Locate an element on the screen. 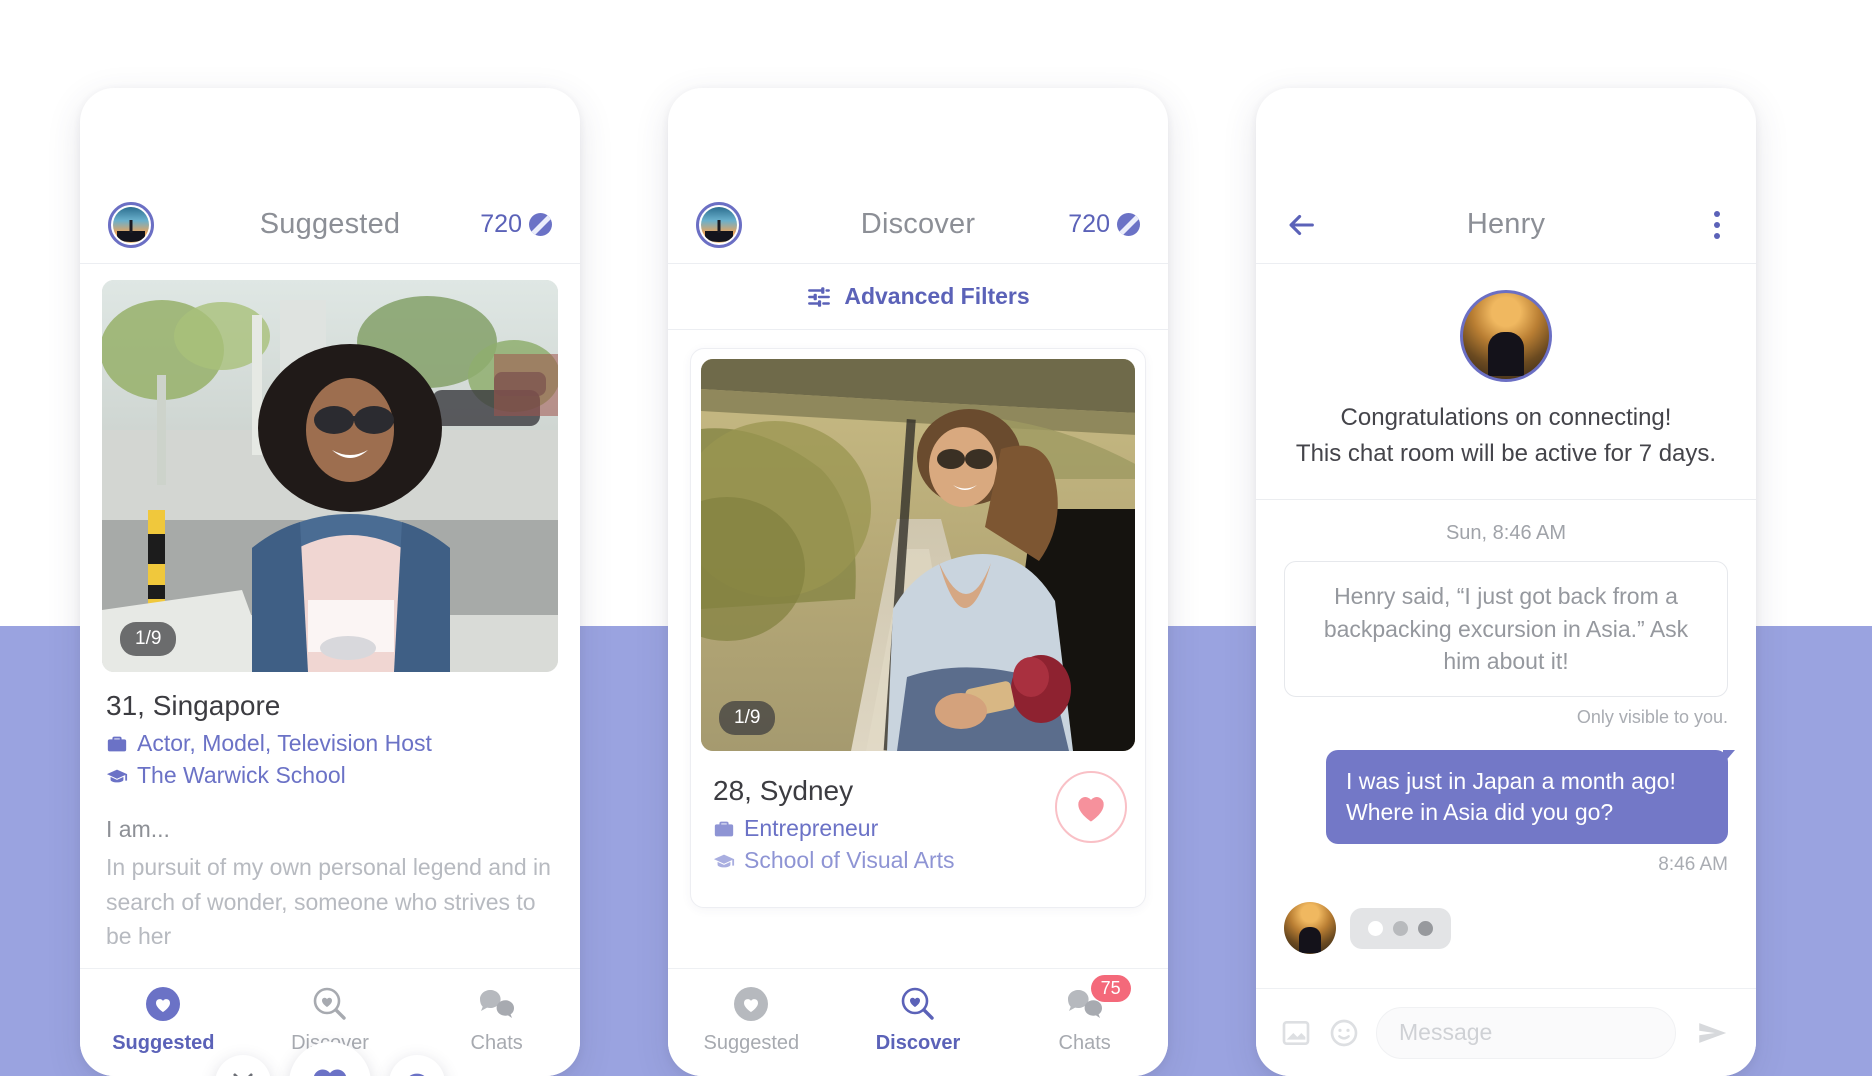  chats-unread-badge: 75 is located at coordinates (1110, 988).